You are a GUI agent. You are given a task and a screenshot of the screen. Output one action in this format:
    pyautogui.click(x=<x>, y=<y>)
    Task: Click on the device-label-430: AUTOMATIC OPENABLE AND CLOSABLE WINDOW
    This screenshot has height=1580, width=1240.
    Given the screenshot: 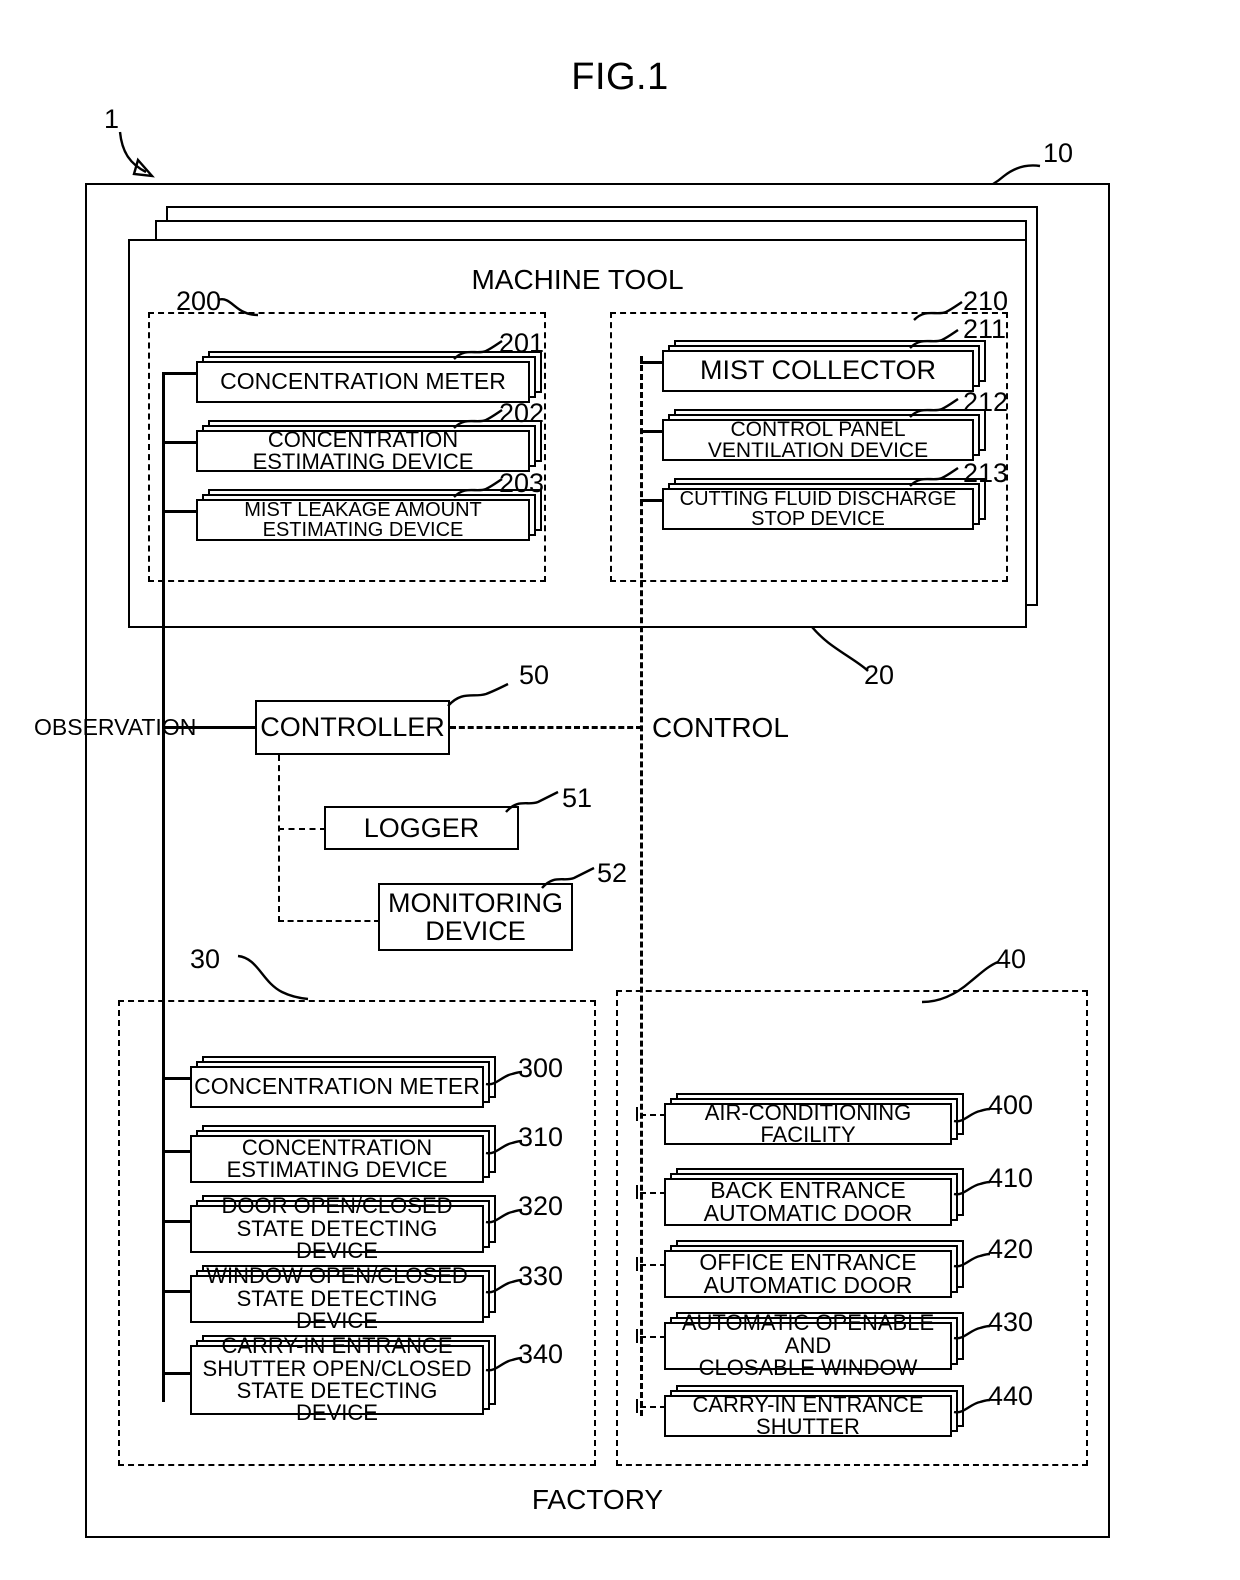 What is the action you would take?
    pyautogui.click(x=808, y=1346)
    